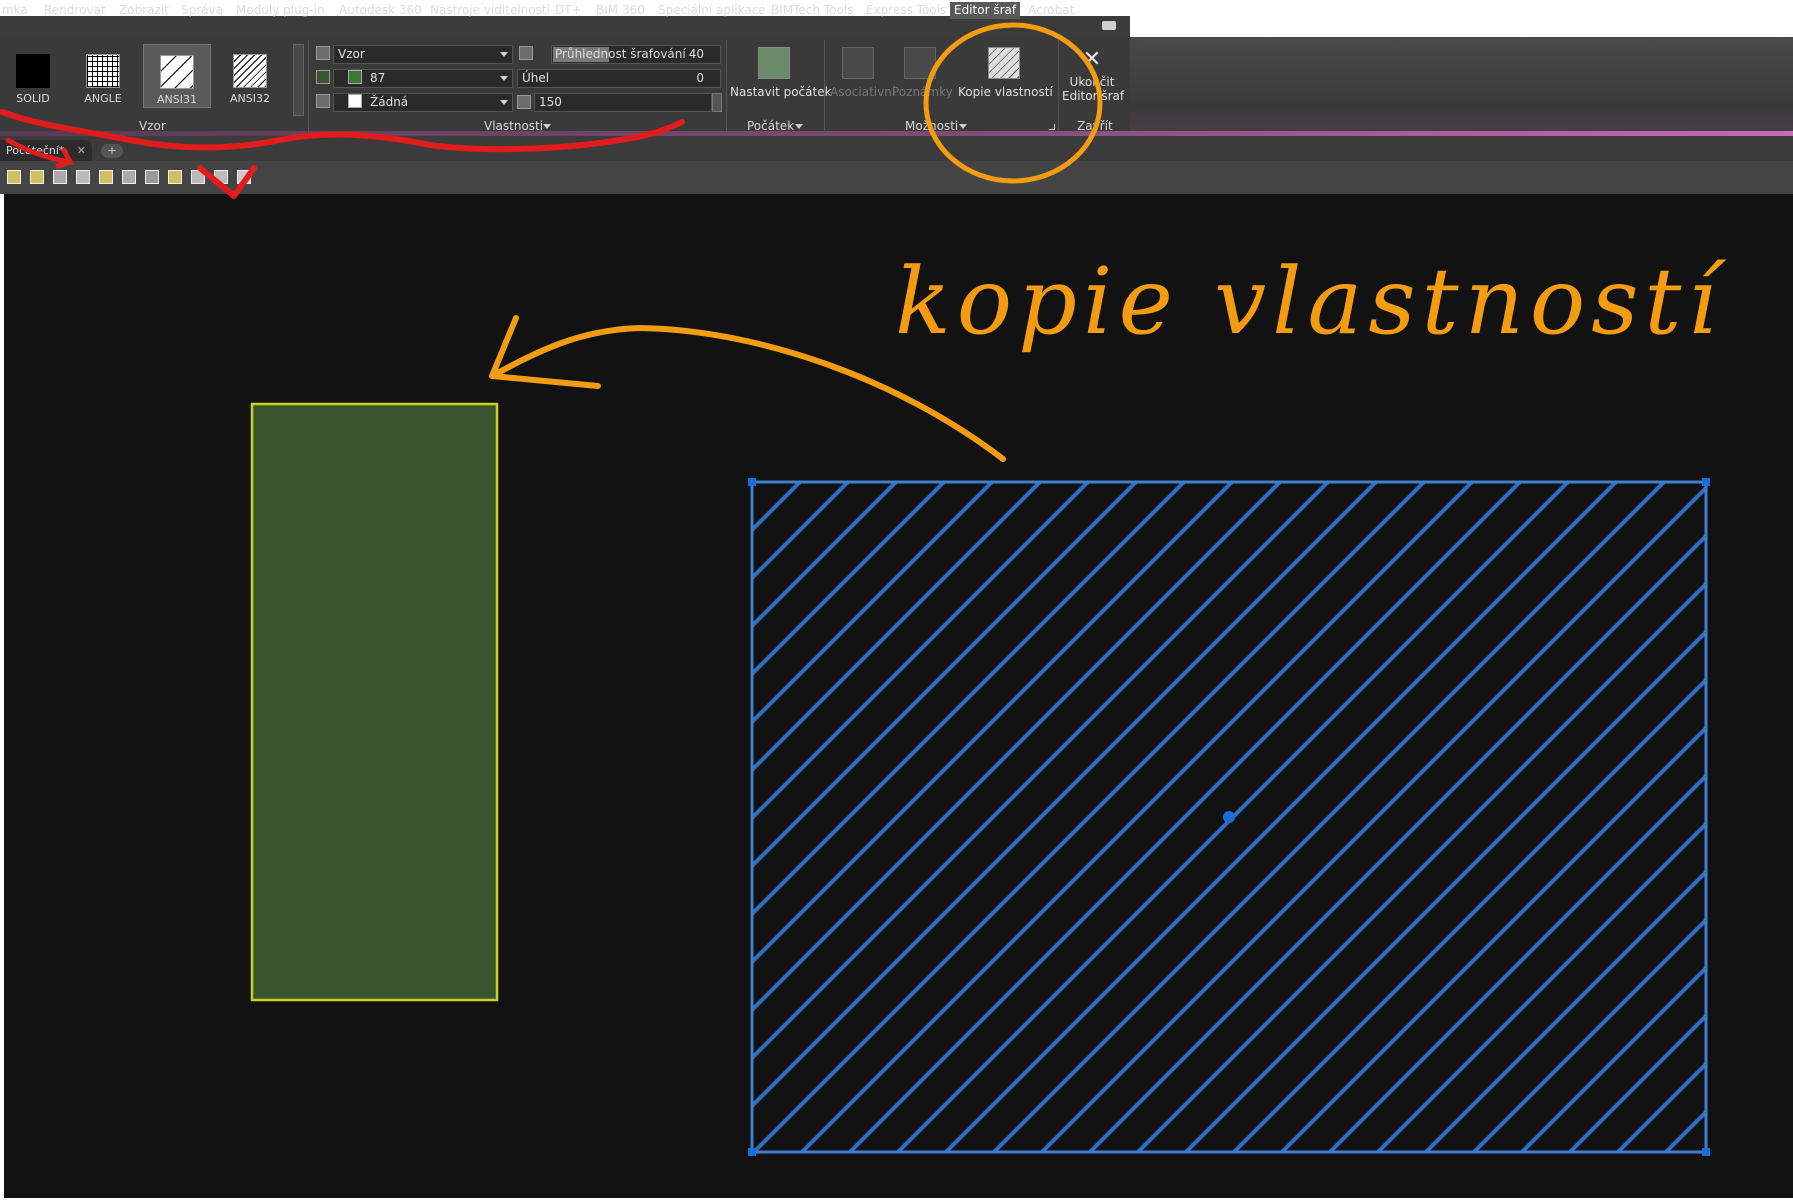  What do you see at coordinates (374, 702) in the screenshot?
I see `green-hatch-rectangle` at bounding box center [374, 702].